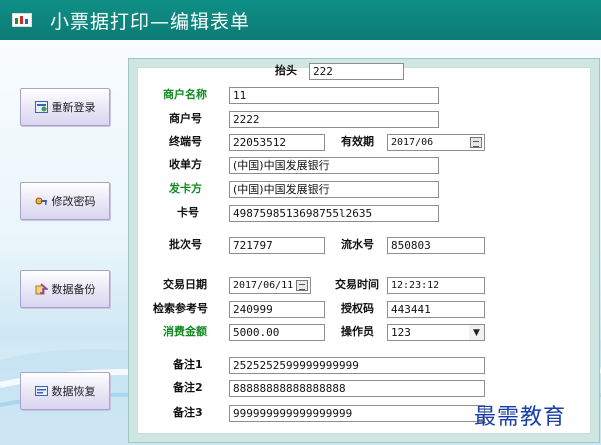  I want to click on merchant-no-label: 商户号, so click(185, 118).